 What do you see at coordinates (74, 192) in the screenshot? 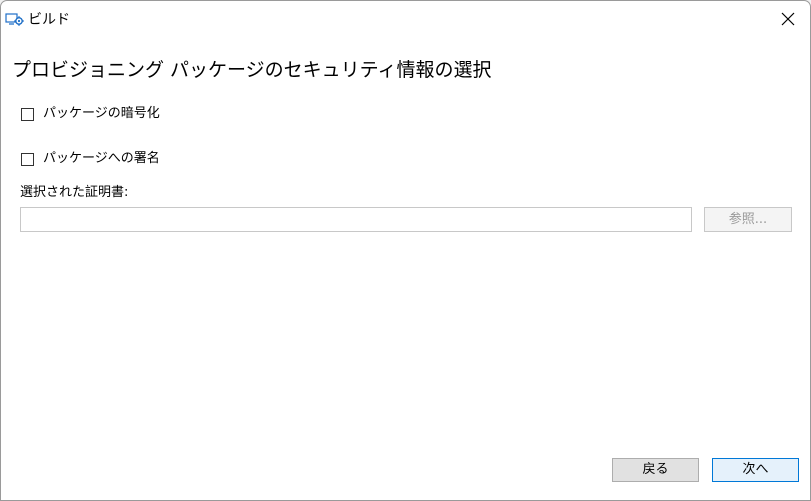
I see `selected-certificate-label: 選択された証明書:` at bounding box center [74, 192].